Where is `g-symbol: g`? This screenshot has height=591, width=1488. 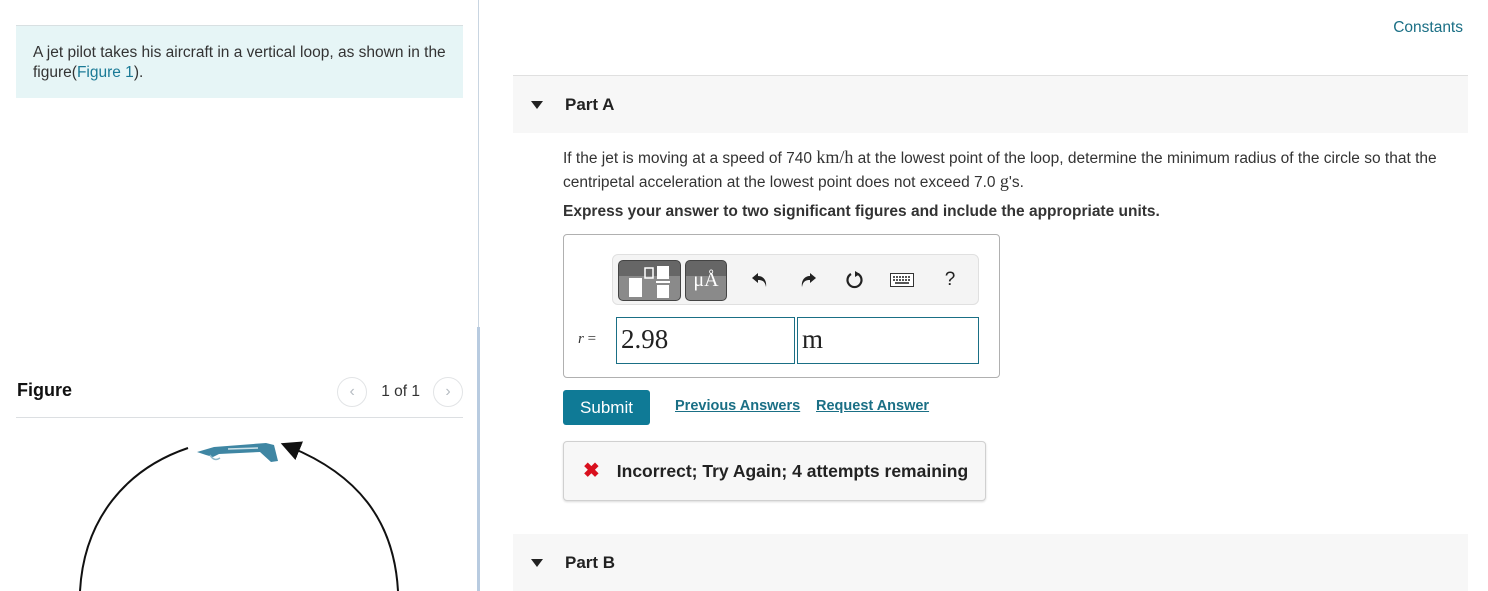 g-symbol: g is located at coordinates (1004, 181).